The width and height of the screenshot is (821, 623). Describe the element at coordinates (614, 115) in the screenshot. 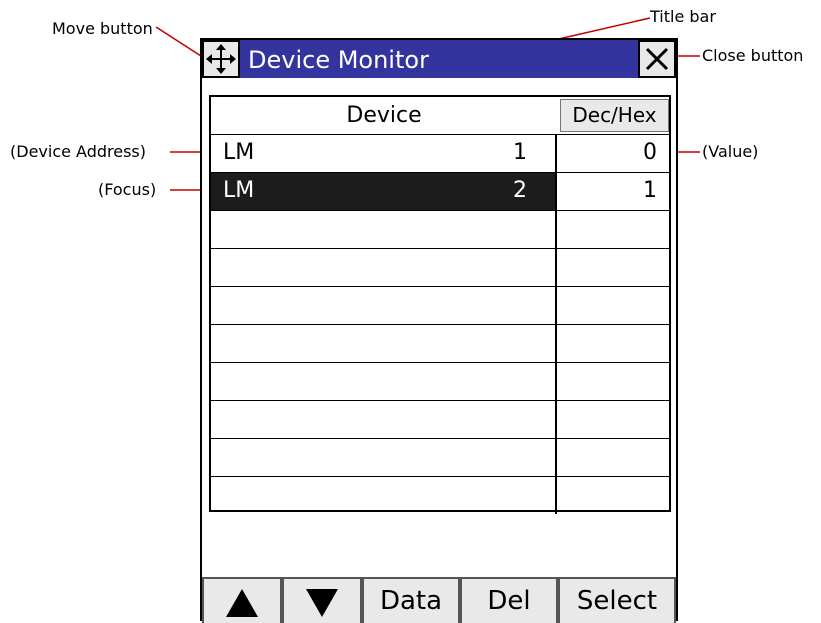

I see `dec-hex-button: Dec/Hex` at that location.